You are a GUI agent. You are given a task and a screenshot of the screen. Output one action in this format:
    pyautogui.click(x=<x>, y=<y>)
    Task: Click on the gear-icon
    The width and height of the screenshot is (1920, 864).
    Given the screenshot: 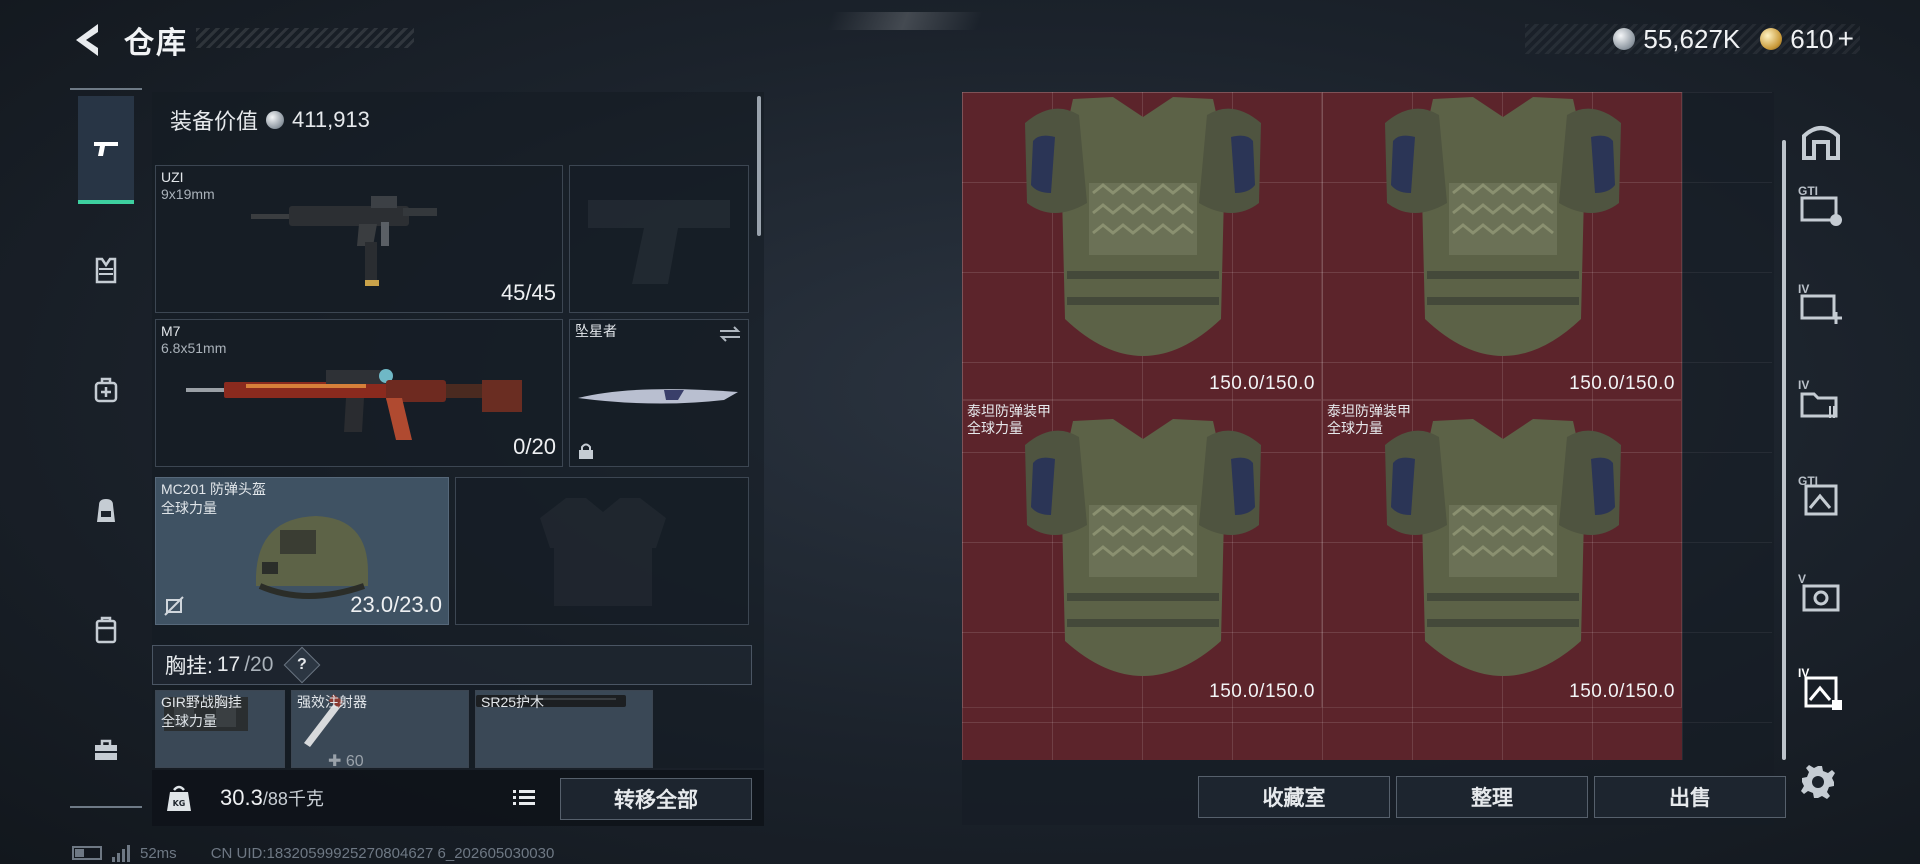 What is the action you would take?
    pyautogui.click(x=1818, y=782)
    